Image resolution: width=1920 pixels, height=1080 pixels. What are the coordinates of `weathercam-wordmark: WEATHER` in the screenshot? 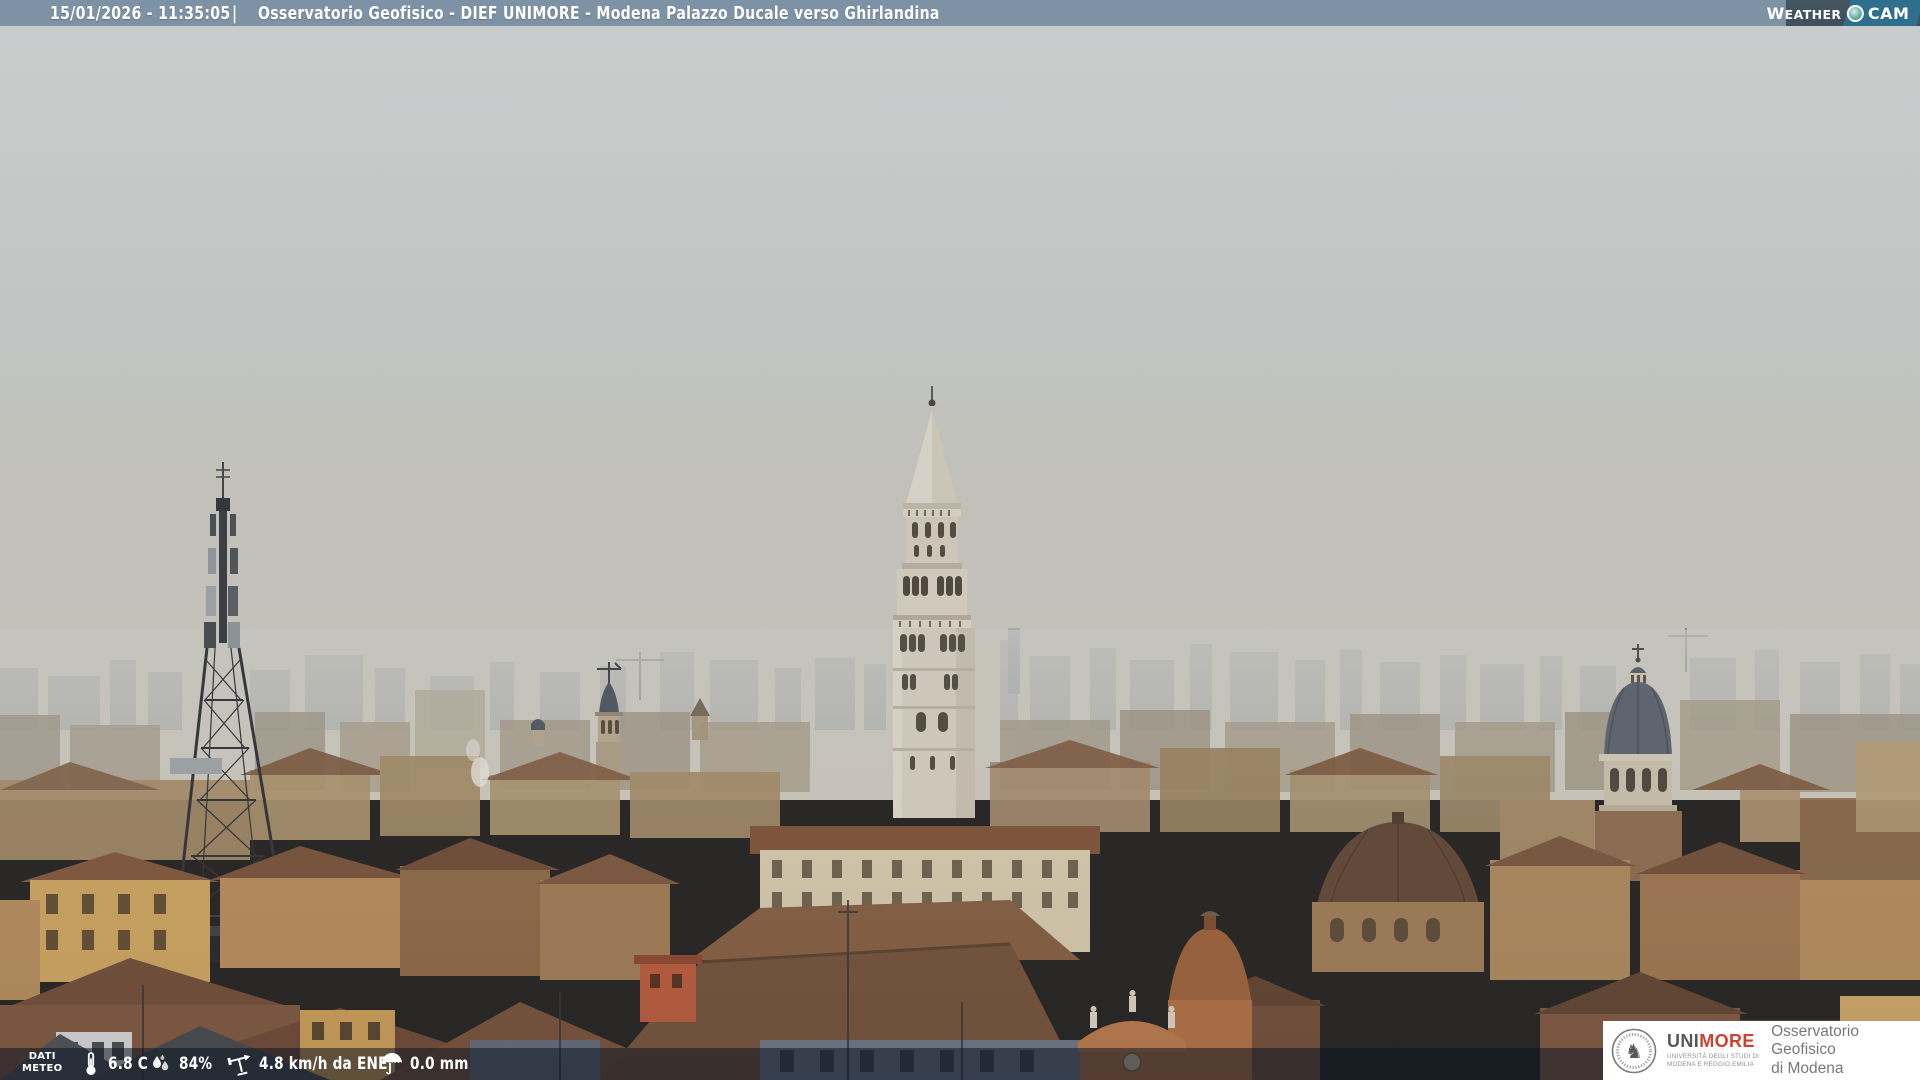 It's located at (1804, 13).